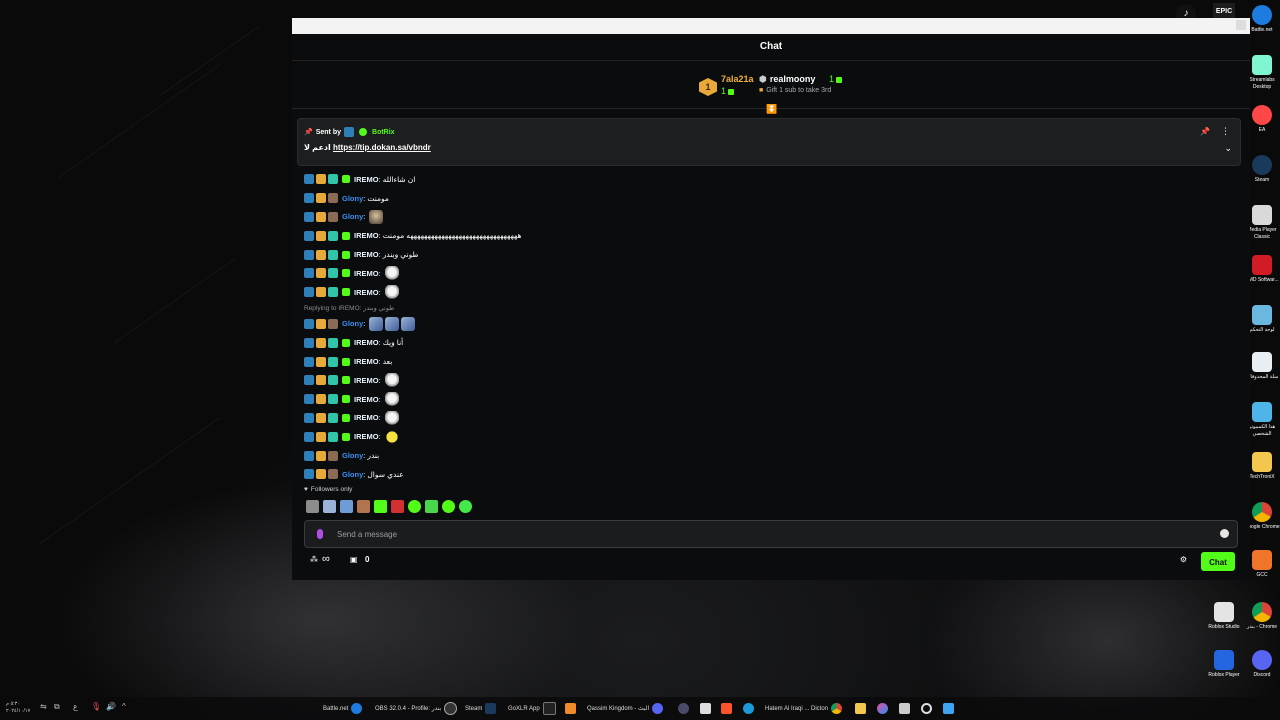 Image resolution: width=1280 pixels, height=720 pixels. I want to click on microphone-icon, so click(320, 534).